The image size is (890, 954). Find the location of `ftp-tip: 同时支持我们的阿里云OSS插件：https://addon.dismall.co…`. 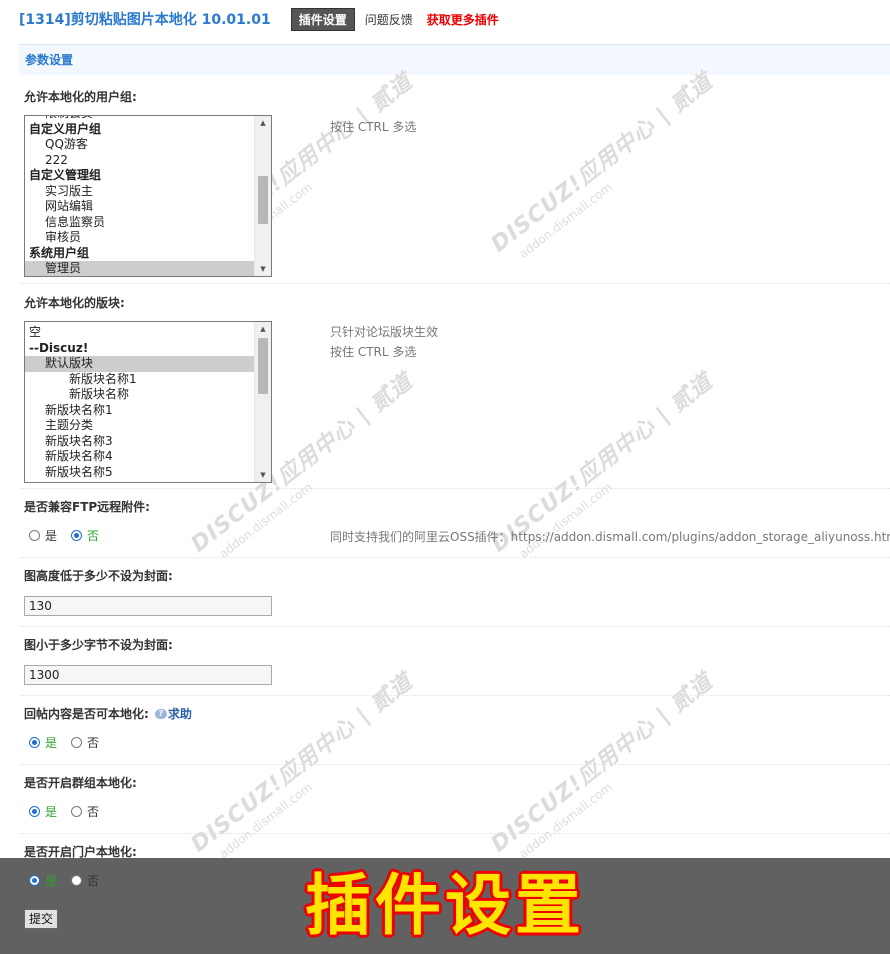

ftp-tip: 同时支持我们的阿里云OSS插件：https://addon.dismall.co… is located at coordinates (610, 537).